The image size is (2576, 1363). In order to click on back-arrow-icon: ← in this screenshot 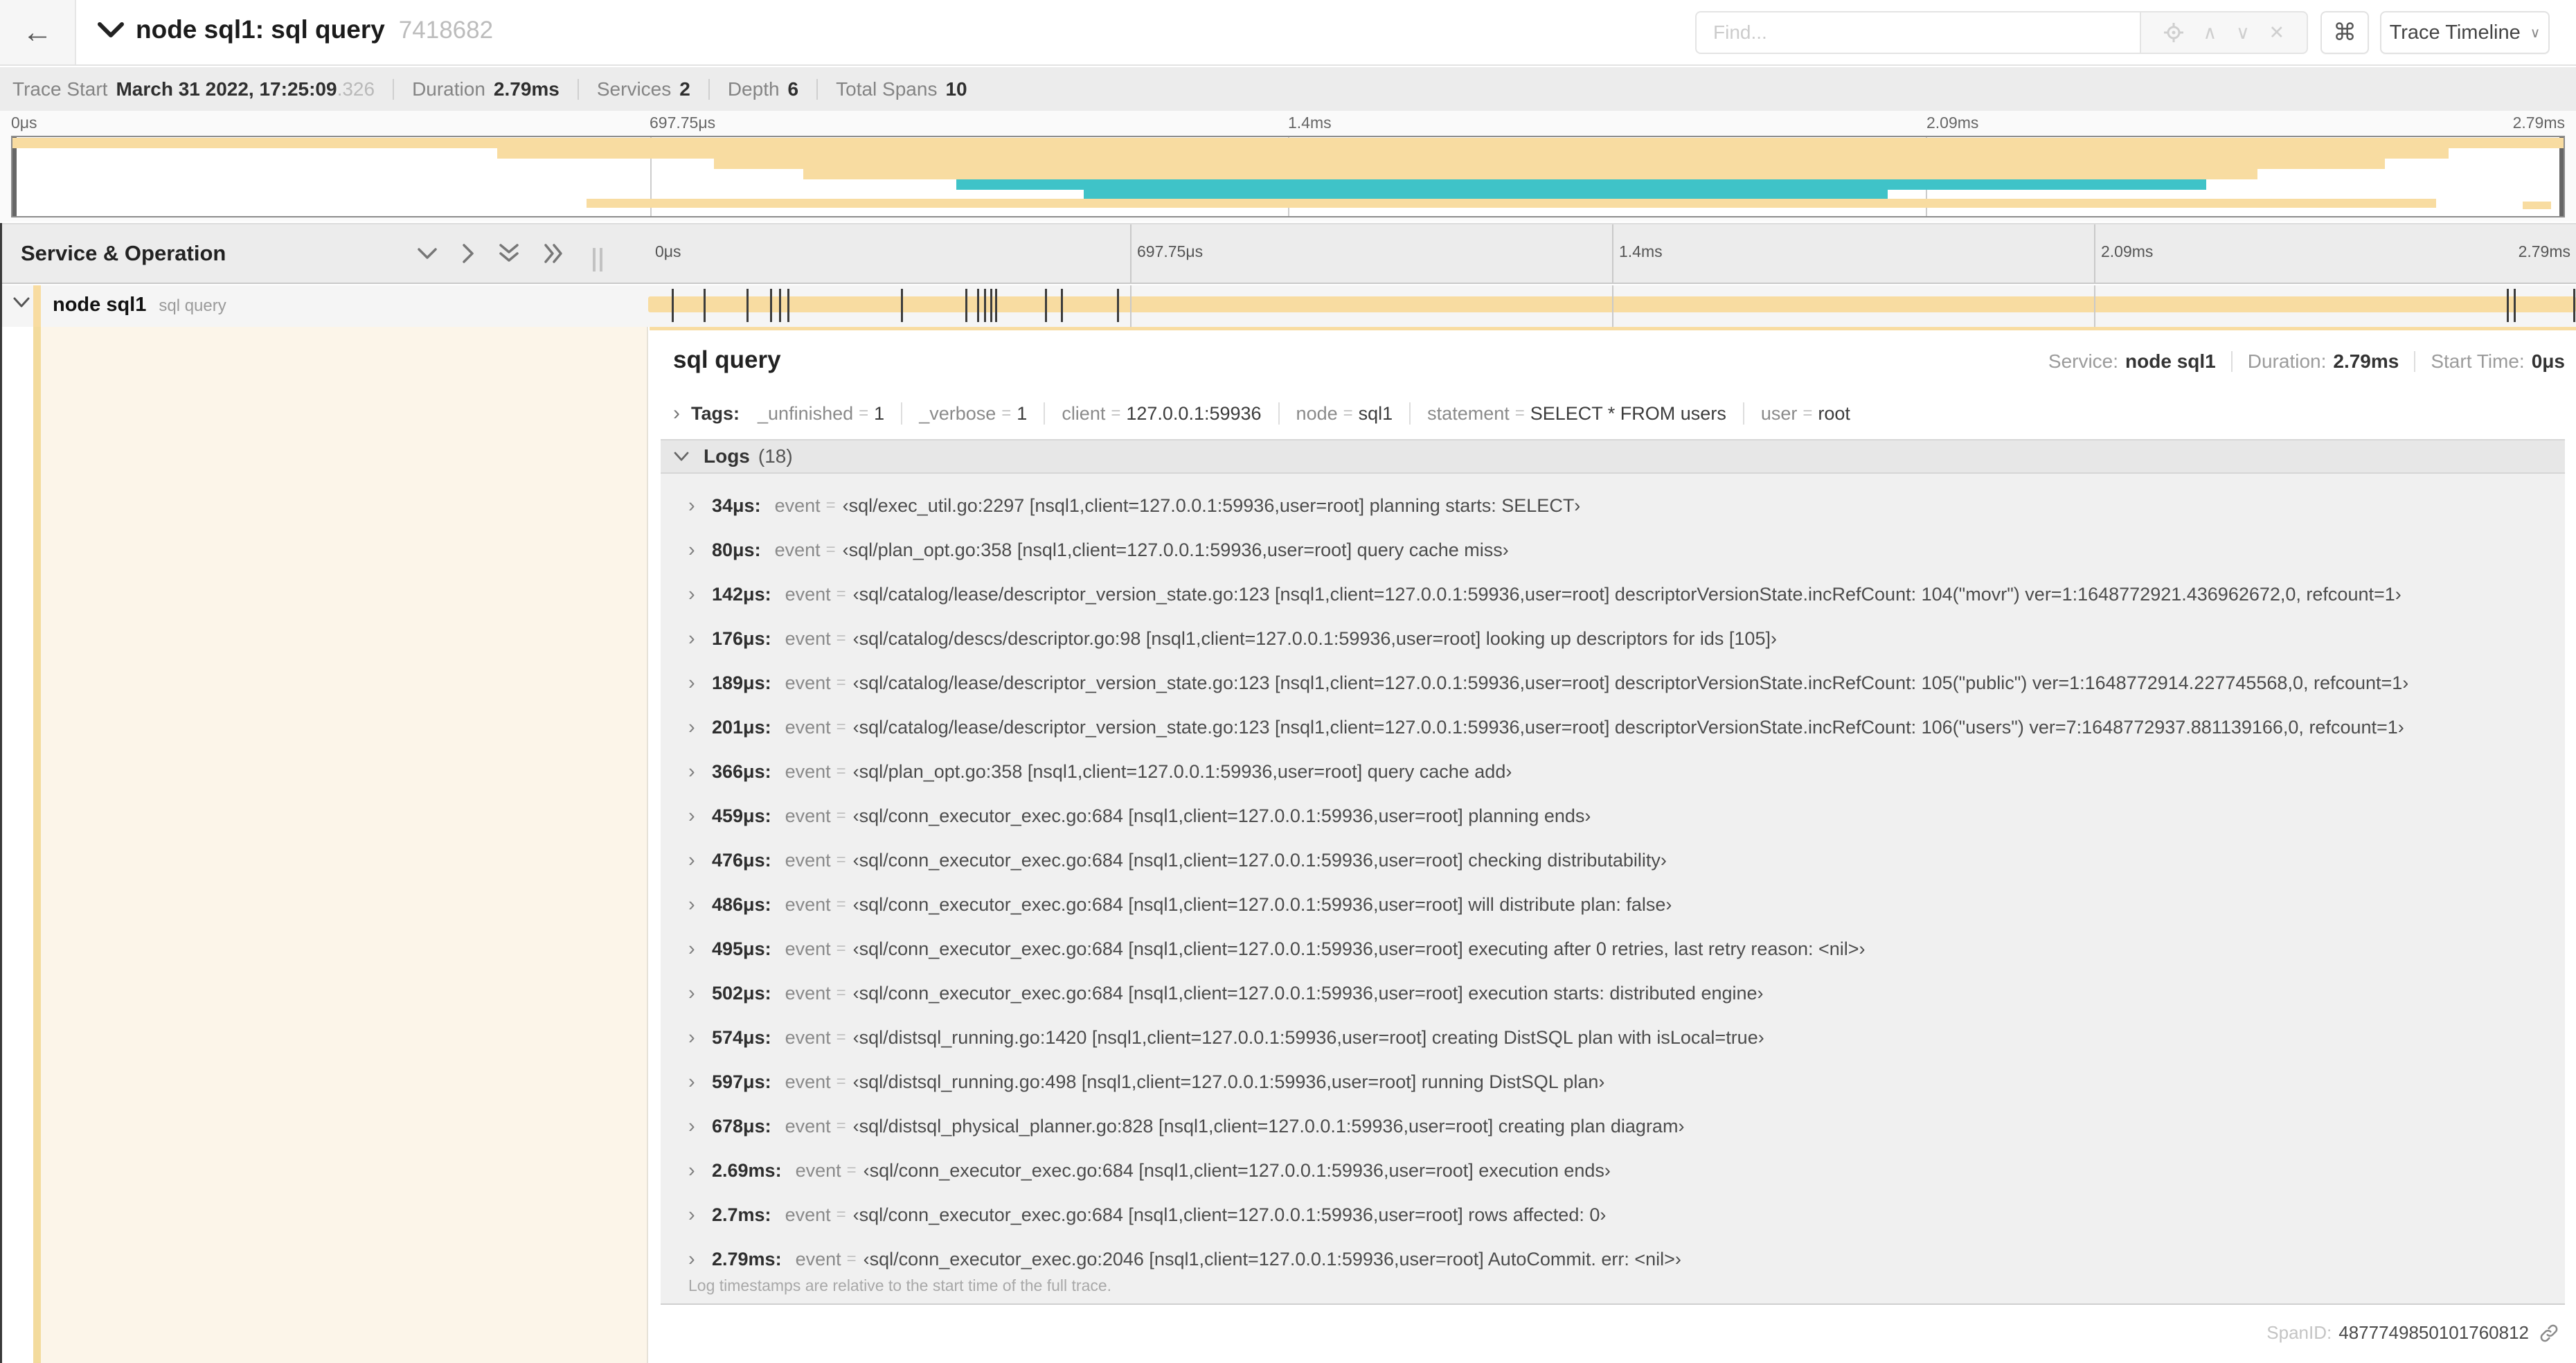, I will do `click(37, 32)`.